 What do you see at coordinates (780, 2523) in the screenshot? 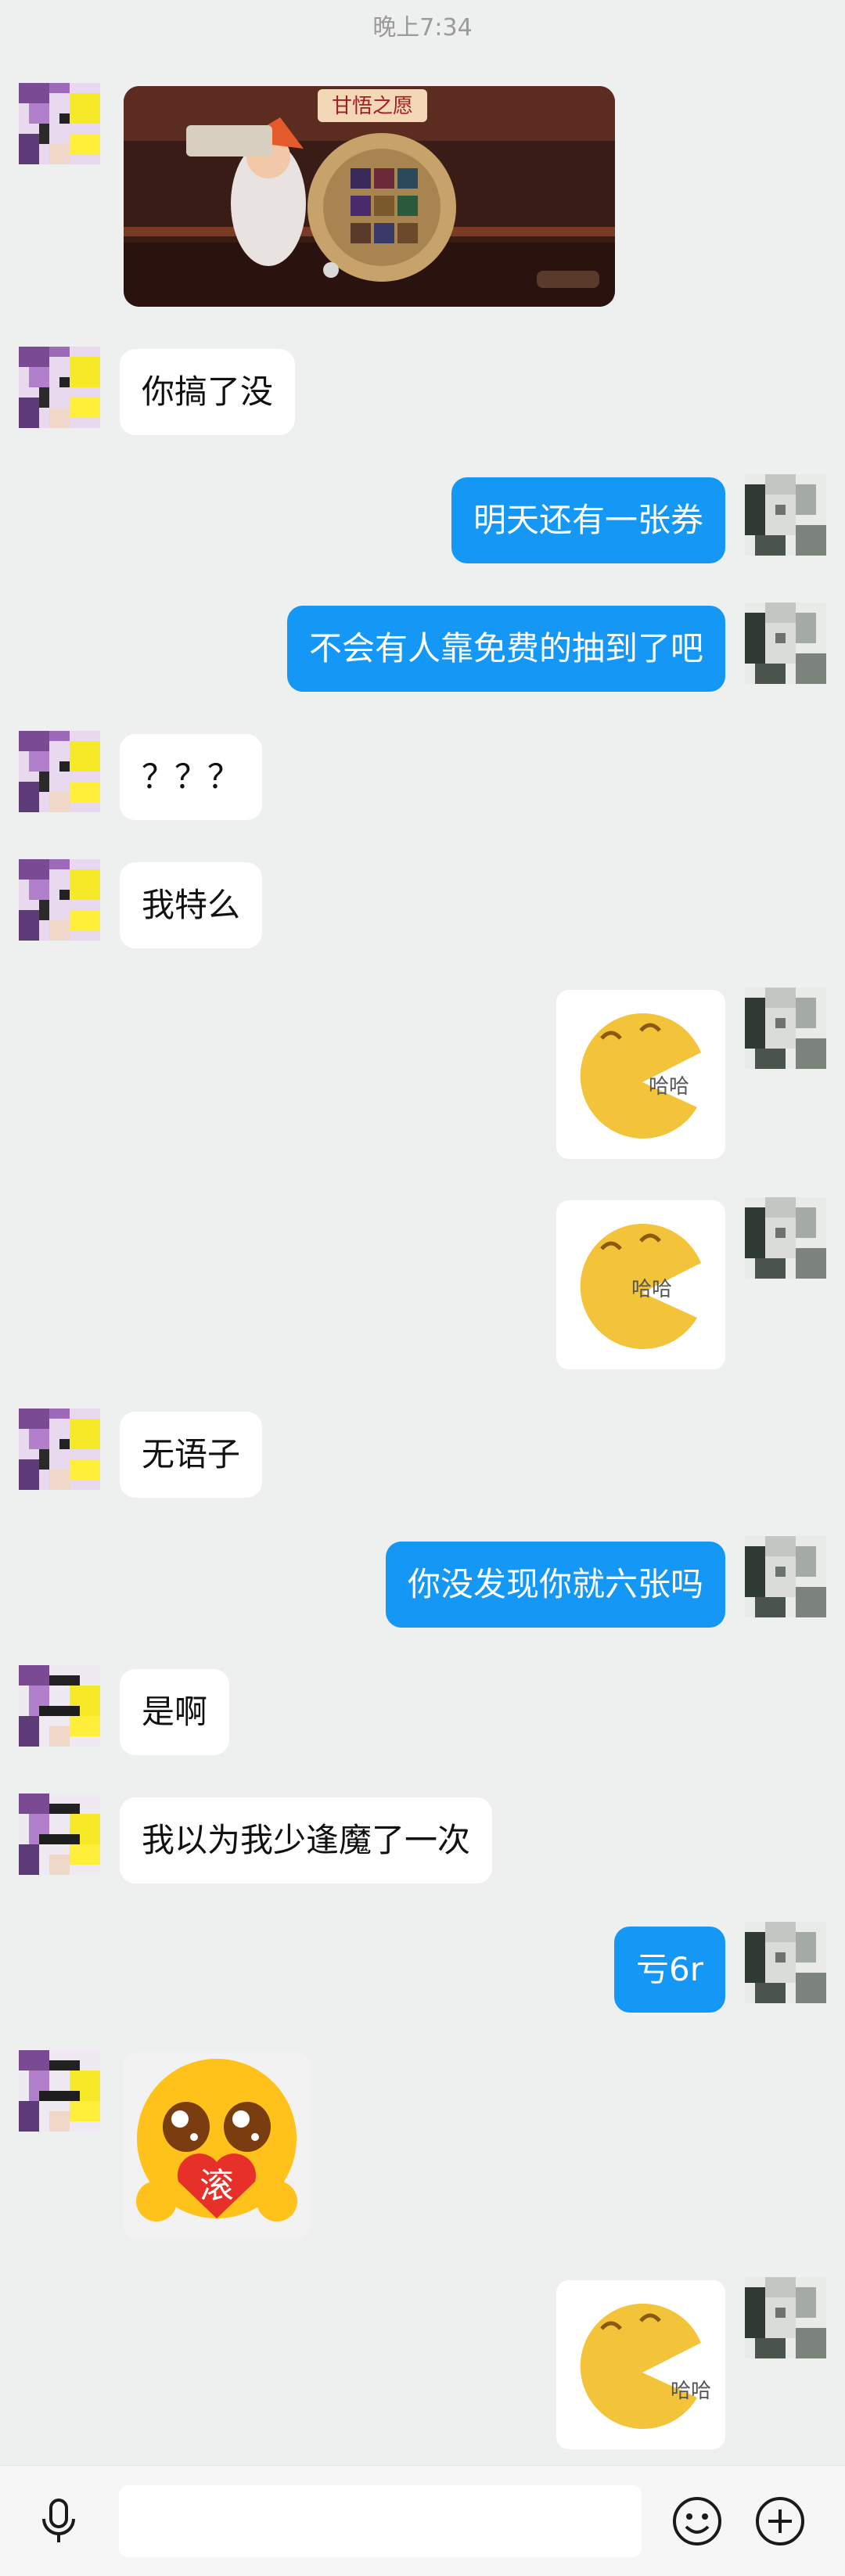
I see `plus-icon` at bounding box center [780, 2523].